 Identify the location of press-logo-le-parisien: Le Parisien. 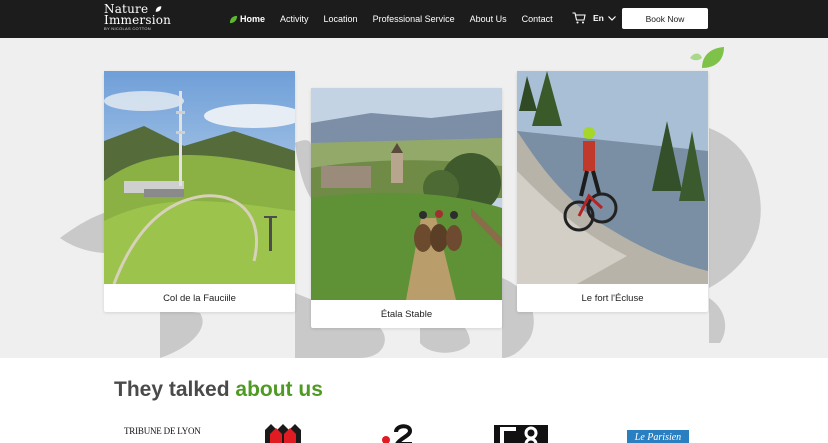
(658, 436).